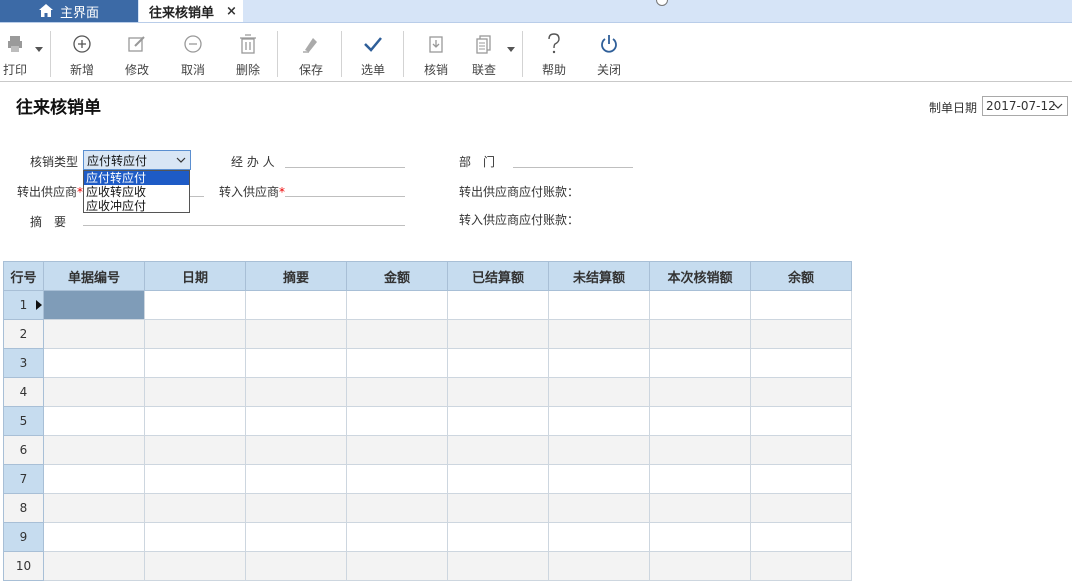 The image size is (1072, 587). Describe the element at coordinates (511, 49) in the screenshot. I see `query-dropdown-icon` at that location.